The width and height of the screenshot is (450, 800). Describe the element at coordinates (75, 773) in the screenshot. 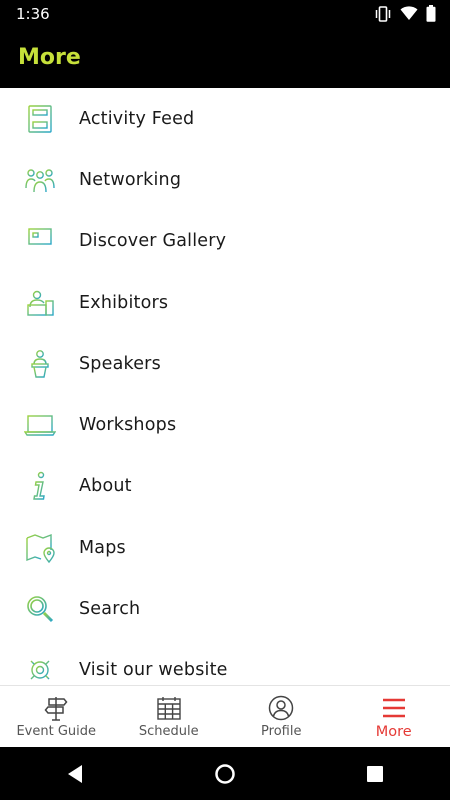

I see `back-icon` at that location.